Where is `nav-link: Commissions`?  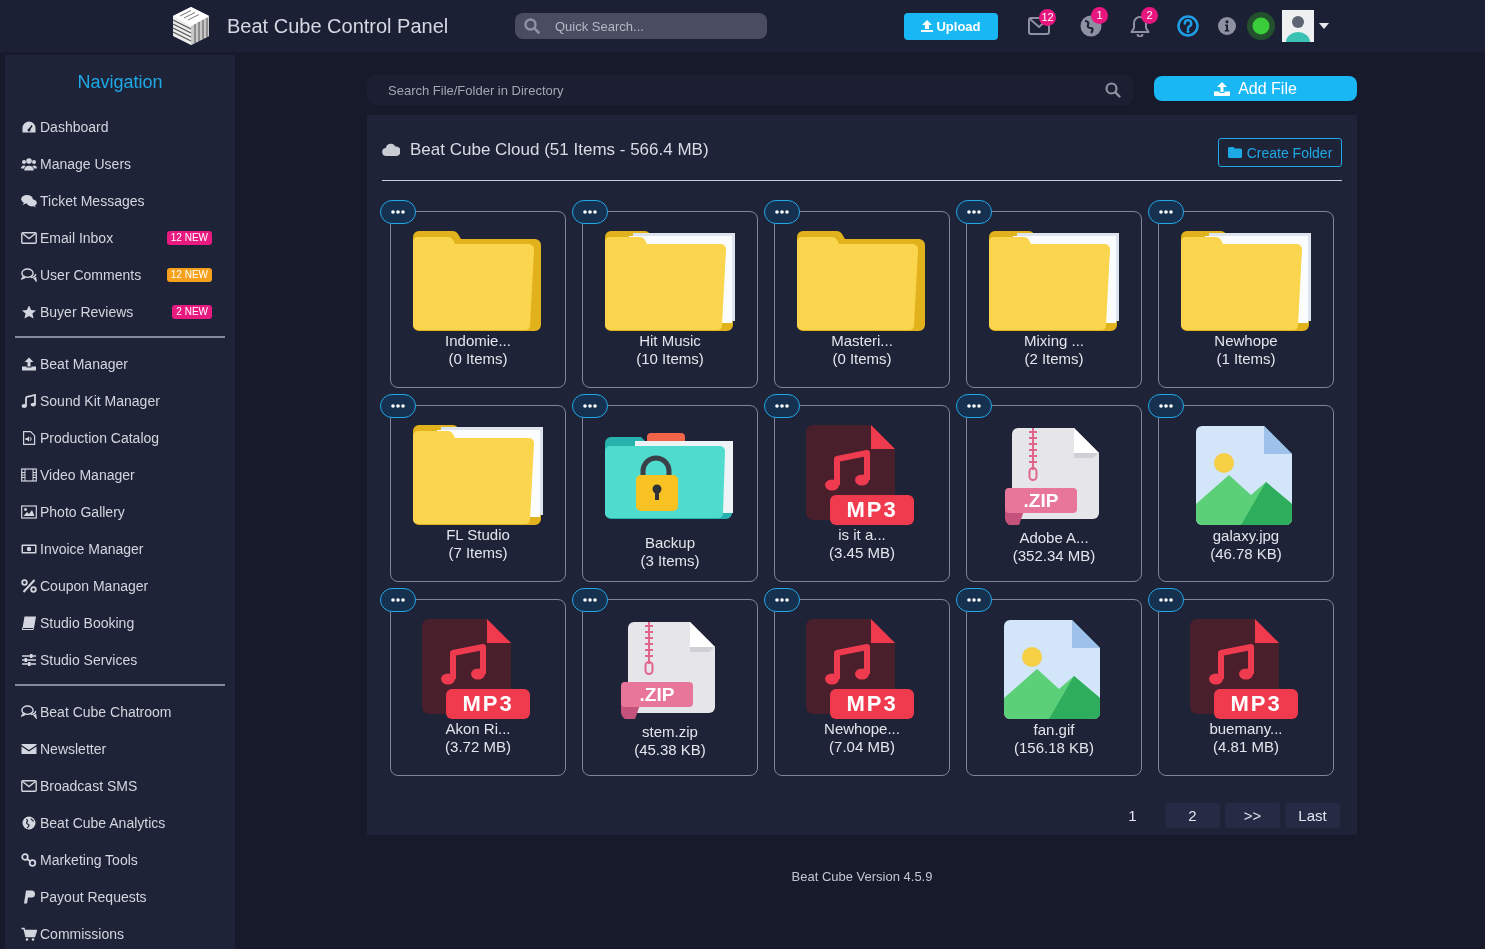 nav-link: Commissions is located at coordinates (120, 932).